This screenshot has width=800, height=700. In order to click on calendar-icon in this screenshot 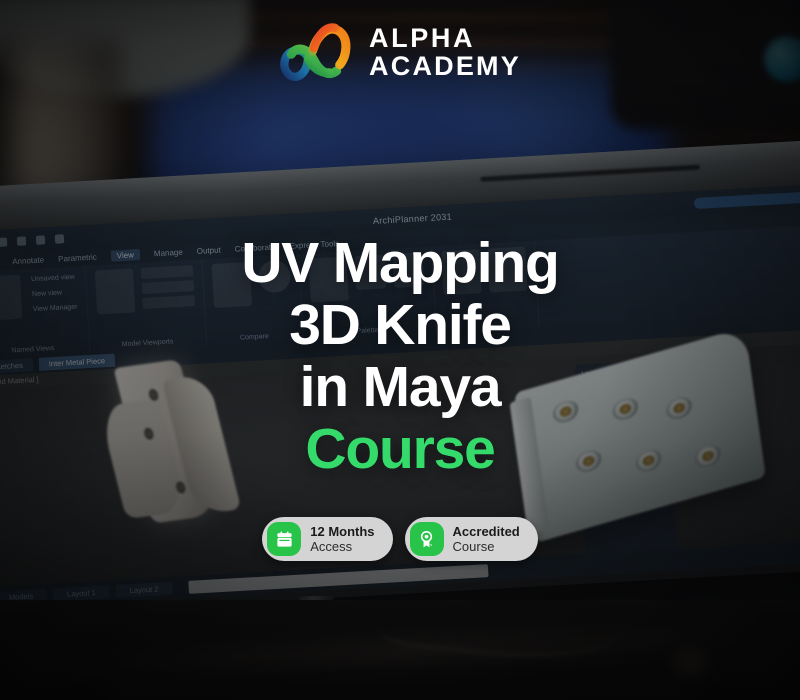, I will do `click(284, 539)`.